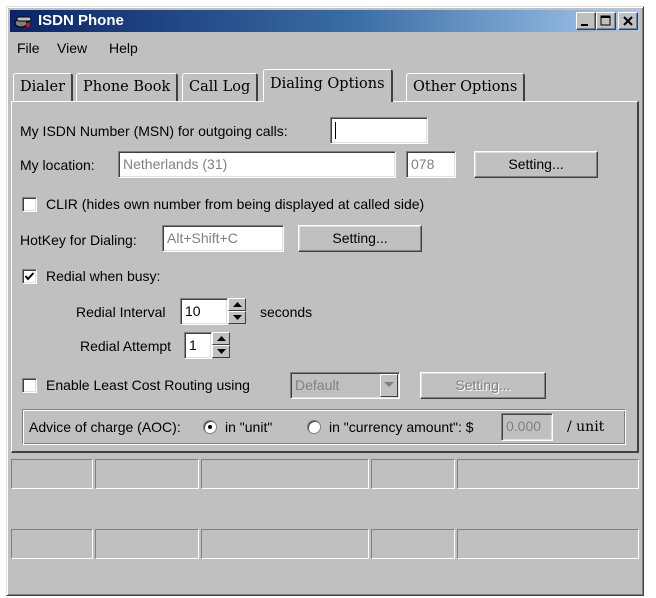  Describe the element at coordinates (204, 311) in the screenshot. I see `redial-interval-input: 10` at that location.